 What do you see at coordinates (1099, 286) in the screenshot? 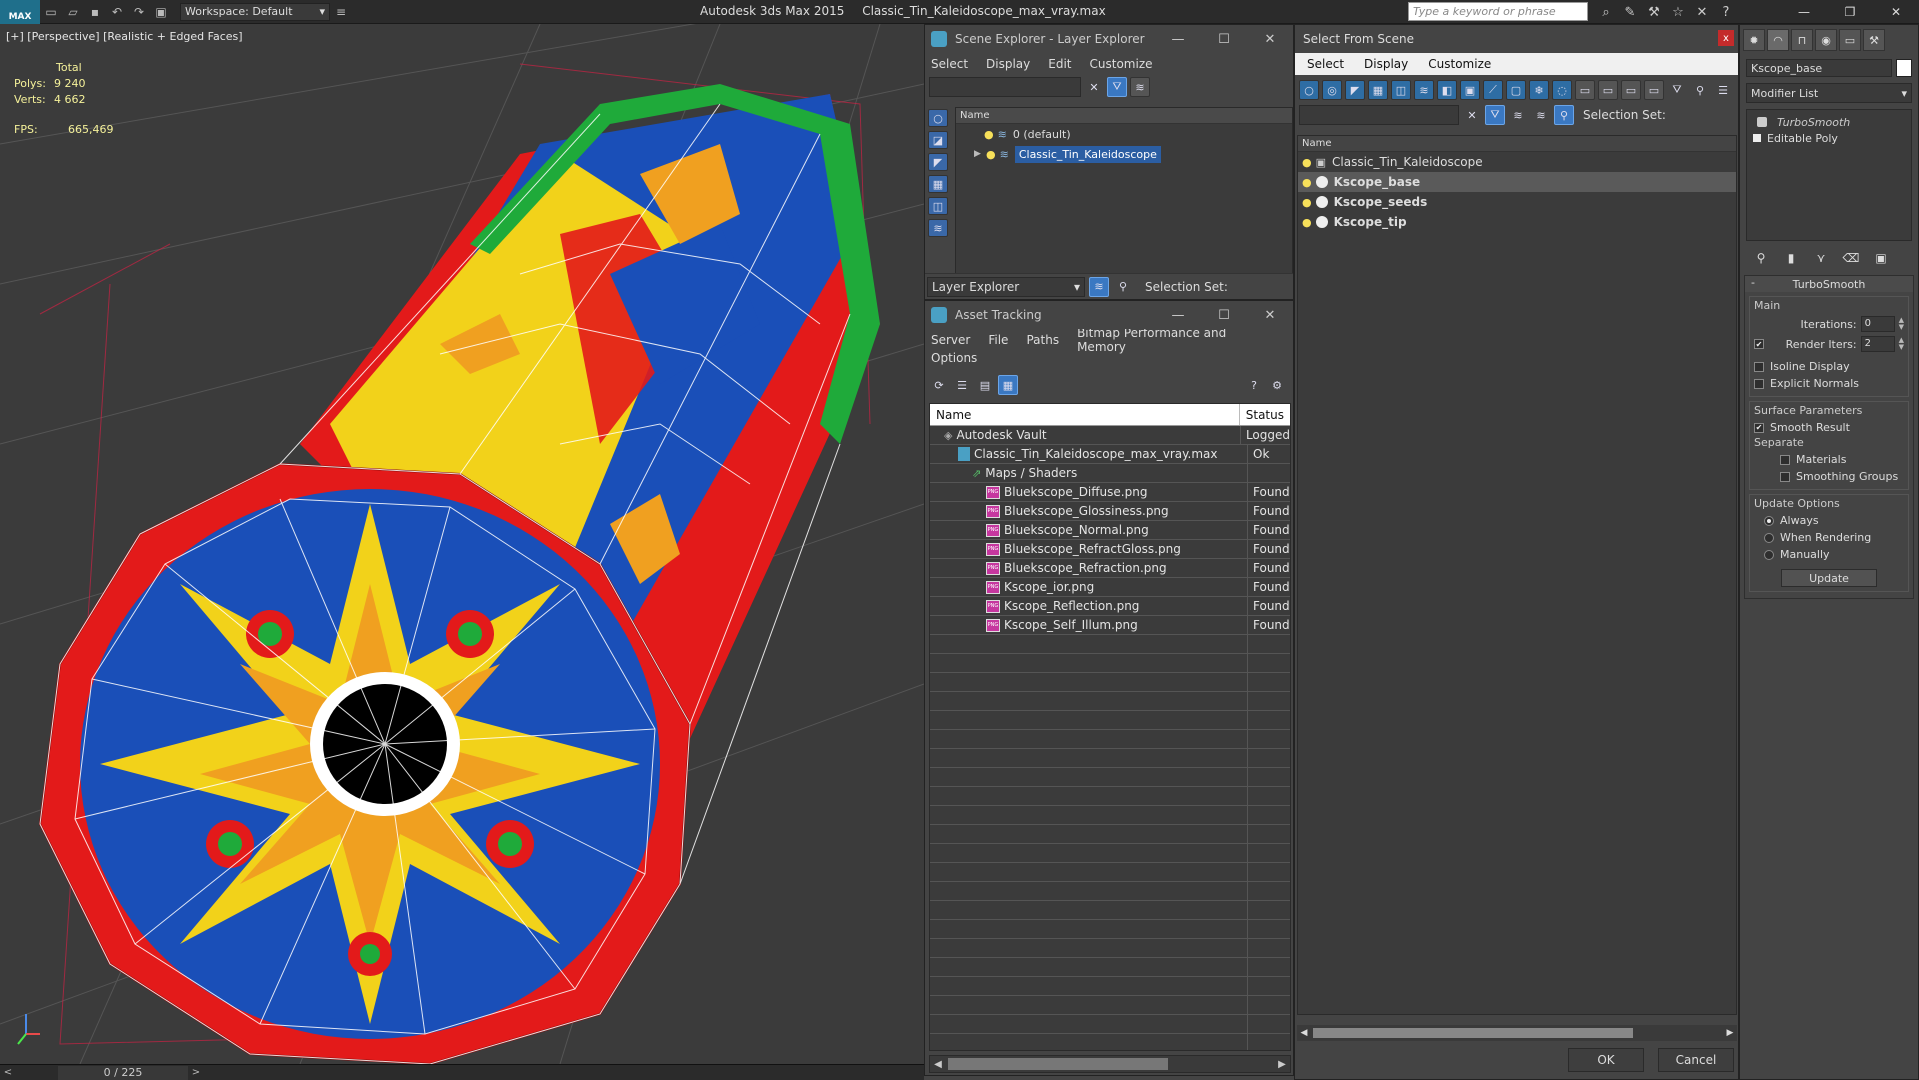
I see `layer-explorer-toggle-icon: ≋` at bounding box center [1099, 286].